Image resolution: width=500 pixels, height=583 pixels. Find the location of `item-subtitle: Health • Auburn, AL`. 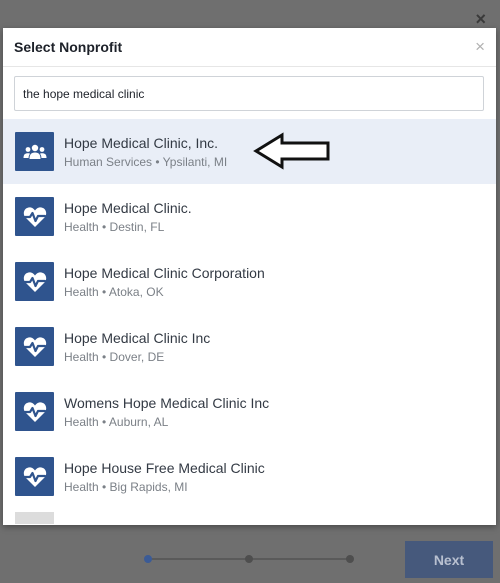

item-subtitle: Health • Auburn, AL is located at coordinates (116, 422).